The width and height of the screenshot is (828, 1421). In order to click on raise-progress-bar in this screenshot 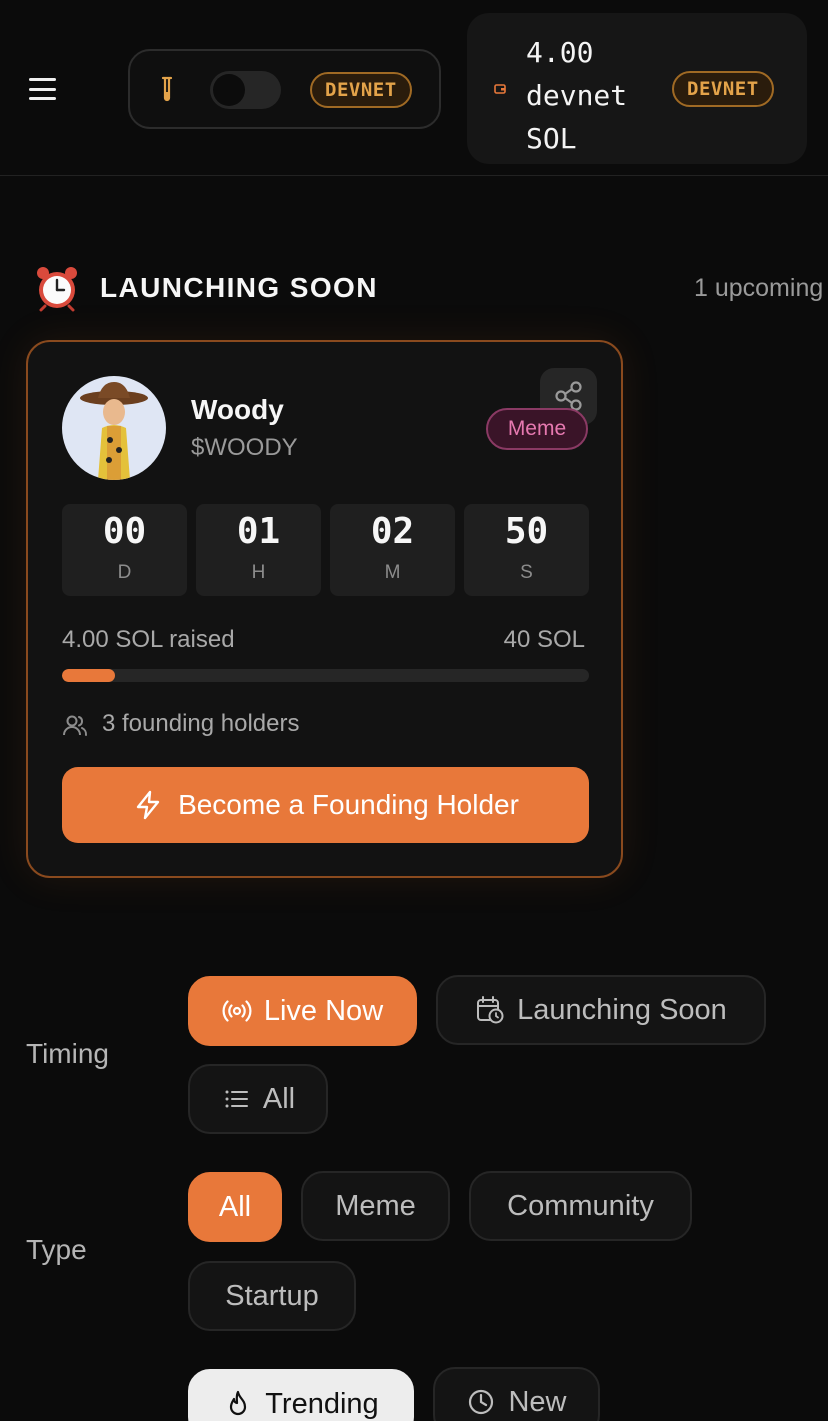, I will do `click(325, 675)`.